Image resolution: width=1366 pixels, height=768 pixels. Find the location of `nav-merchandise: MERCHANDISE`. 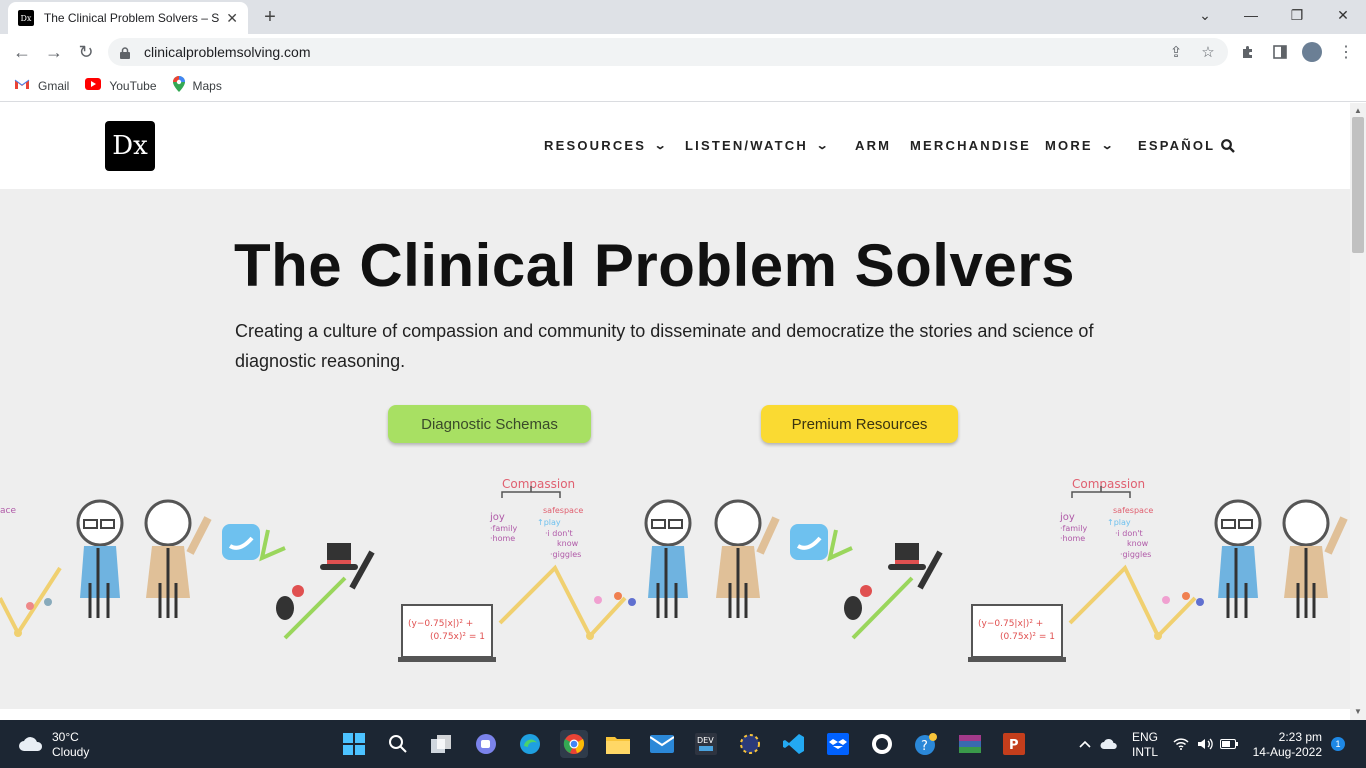

nav-merchandise: MERCHANDISE is located at coordinates (970, 145).